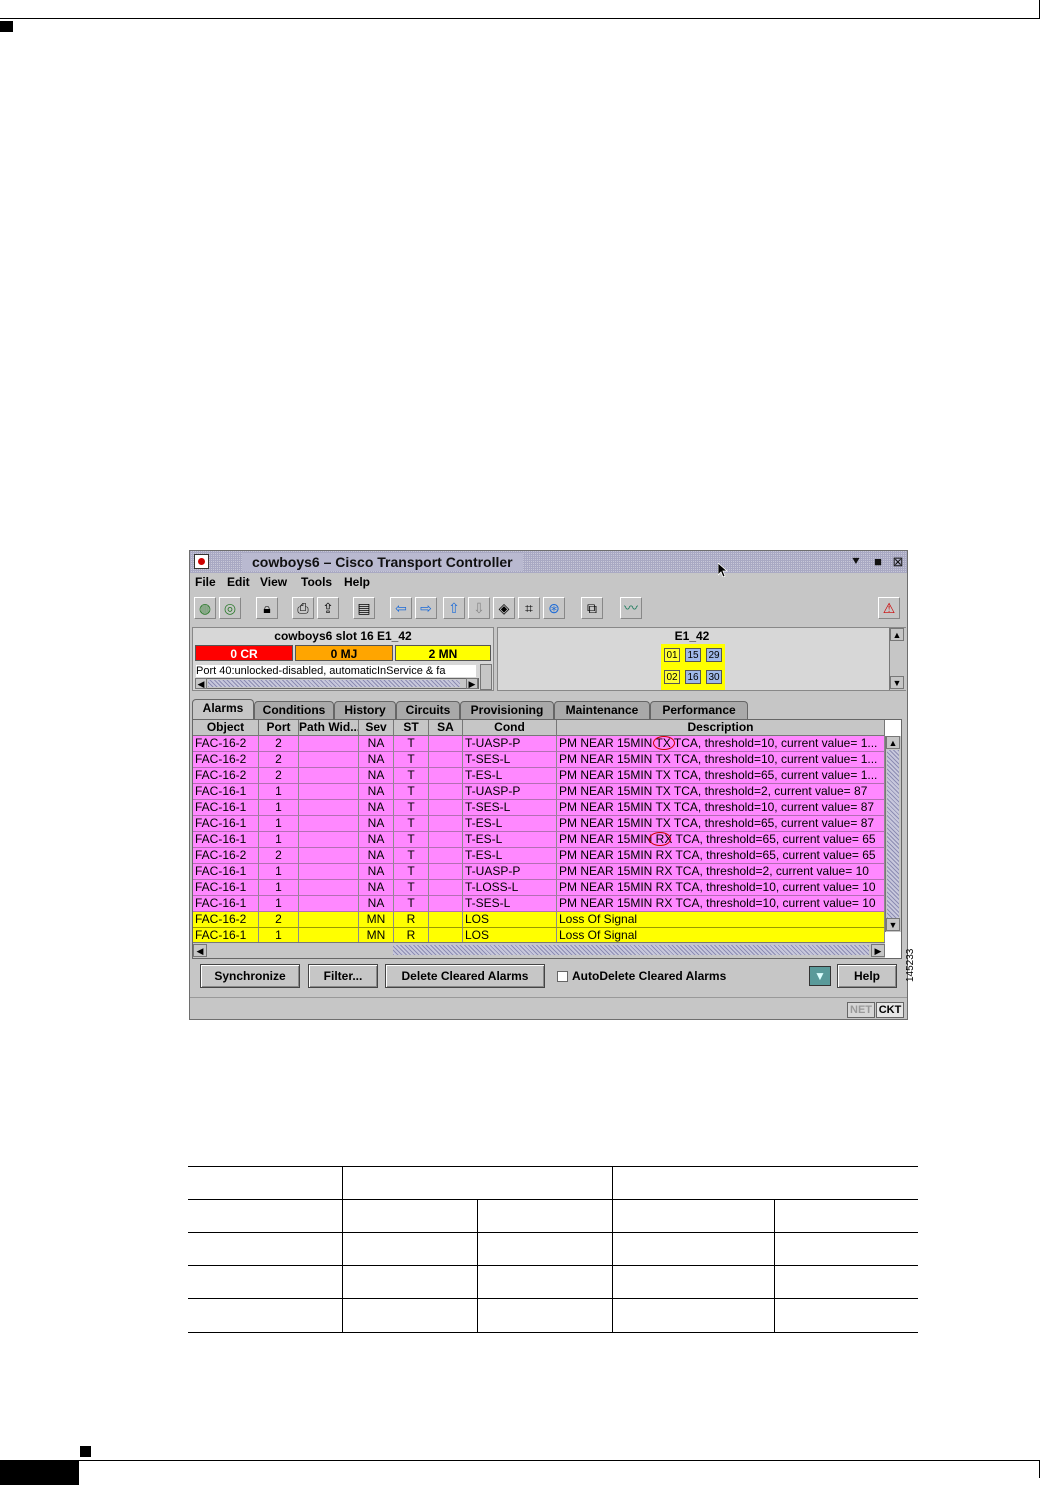 This screenshot has height=1485, width=1051. What do you see at coordinates (446, 728) in the screenshot?
I see `col-sa: SA` at bounding box center [446, 728].